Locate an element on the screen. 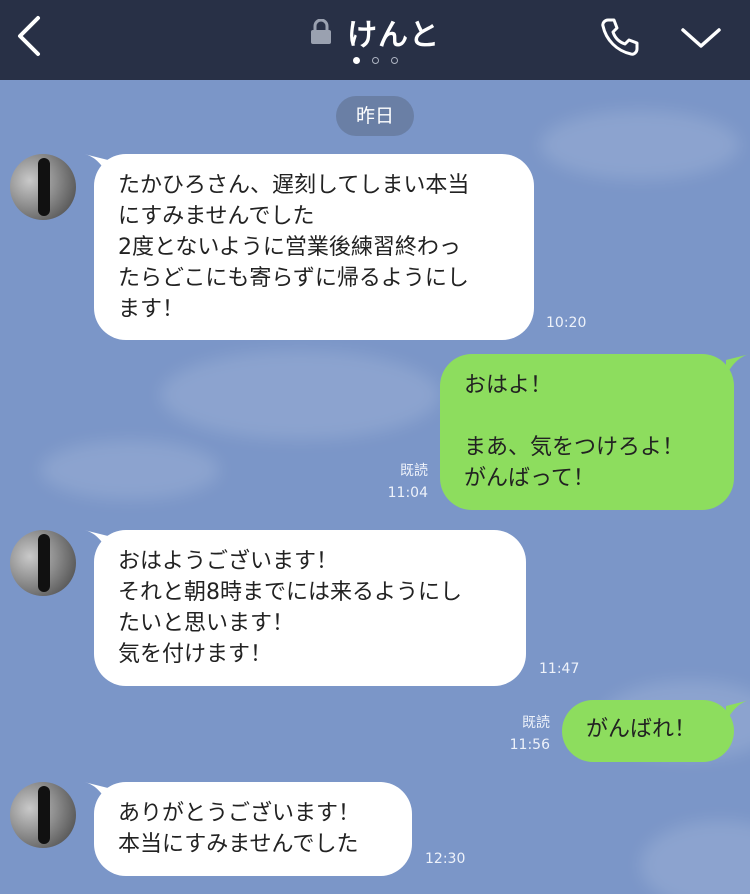 The image size is (750, 894). chevron-down-icon is located at coordinates (701, 38).